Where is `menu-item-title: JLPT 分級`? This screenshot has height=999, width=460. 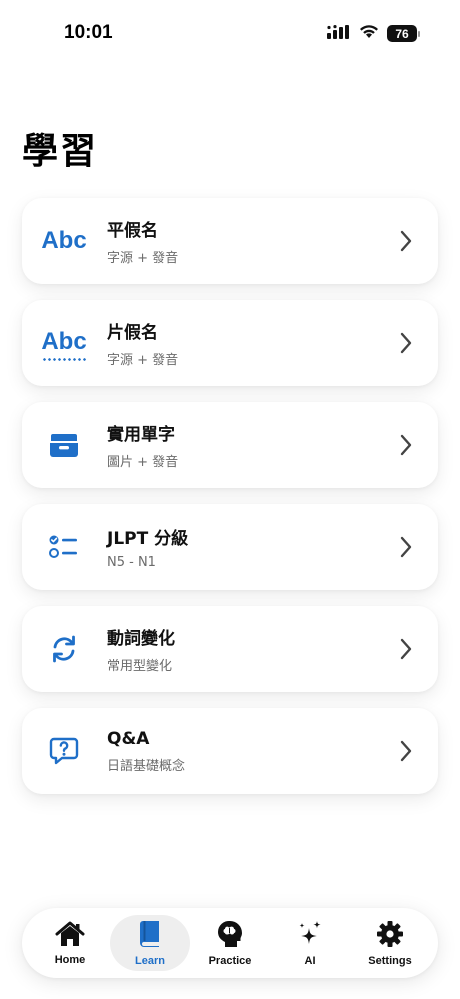
menu-item-title: JLPT 分級 is located at coordinates (148, 539).